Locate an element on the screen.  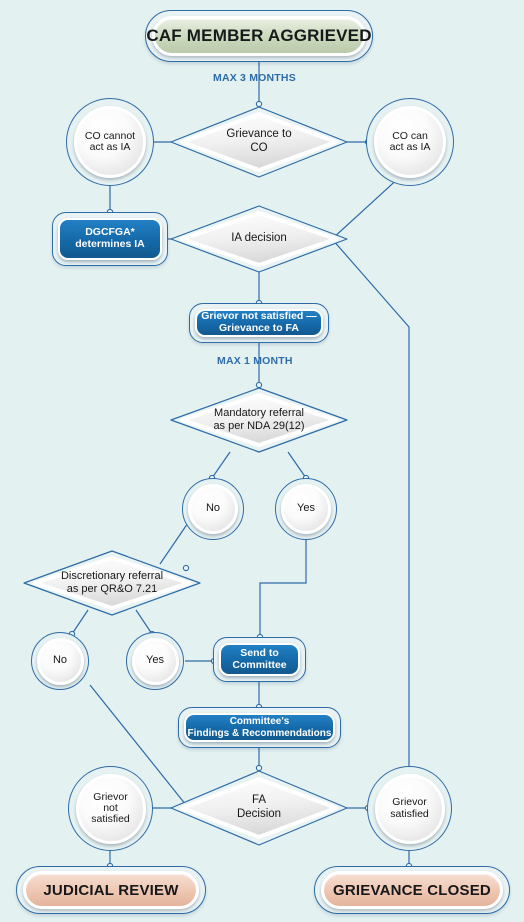
node-mandatory-referral-yes-label: Yes is located at coordinates (306, 508).